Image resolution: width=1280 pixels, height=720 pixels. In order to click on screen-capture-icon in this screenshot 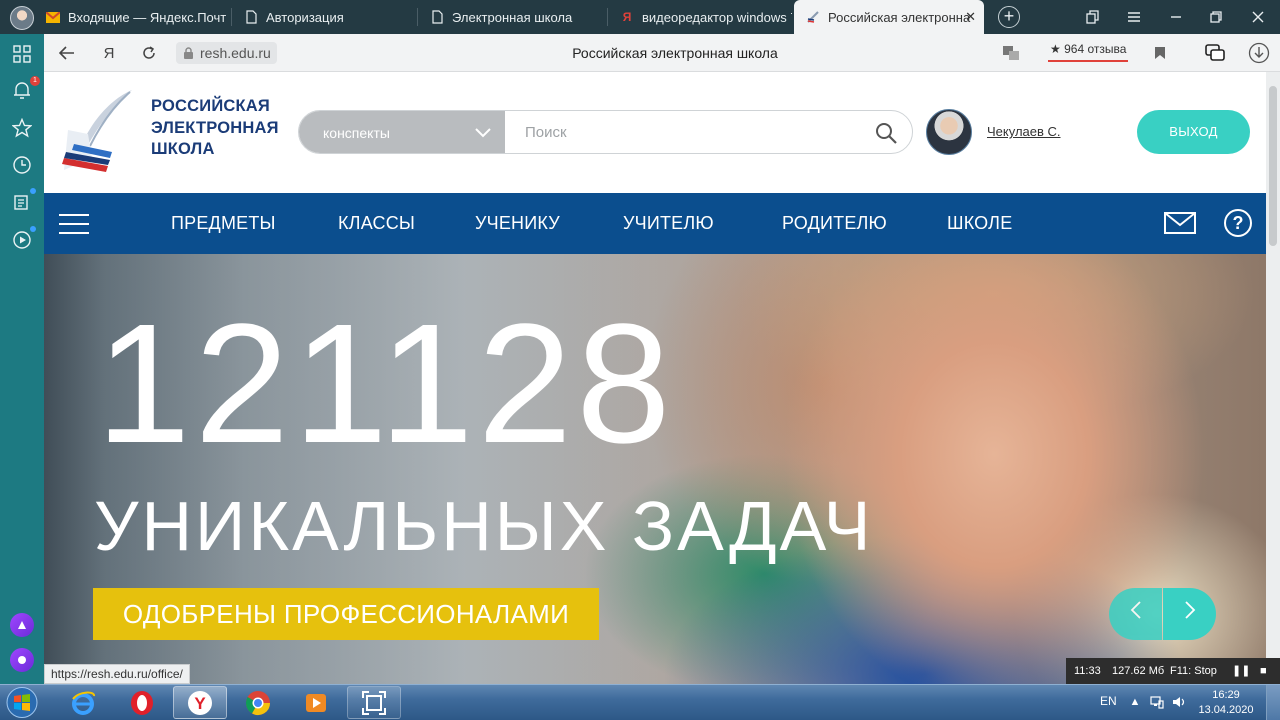, I will do `click(374, 702)`.